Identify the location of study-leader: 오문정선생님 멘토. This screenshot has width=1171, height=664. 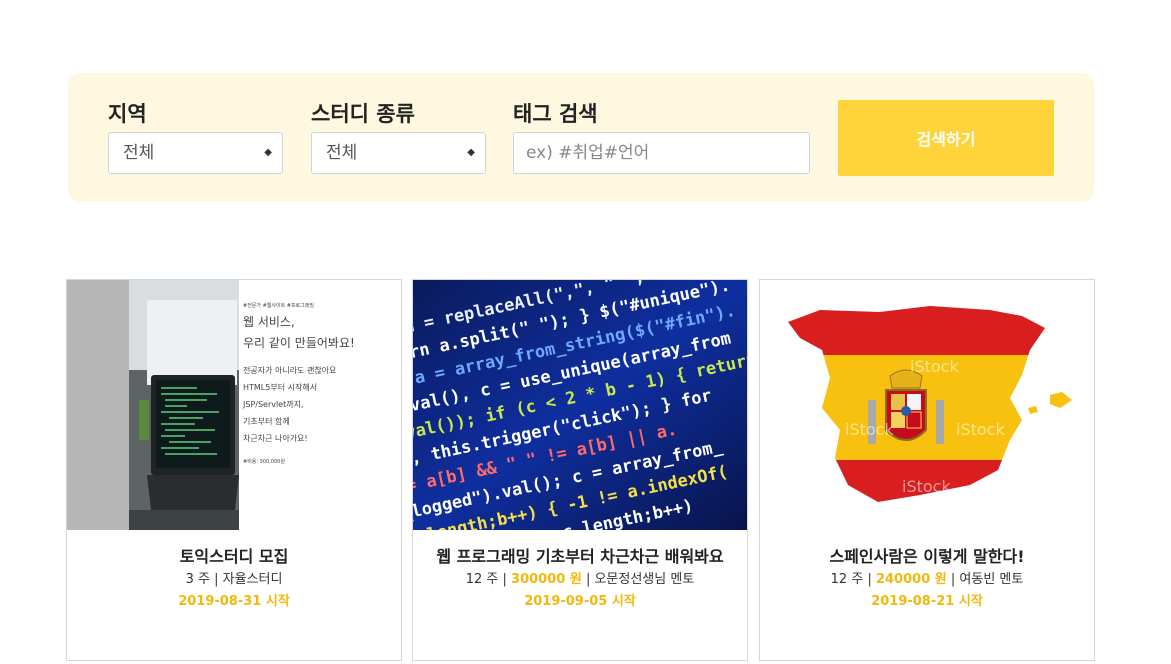
(644, 579).